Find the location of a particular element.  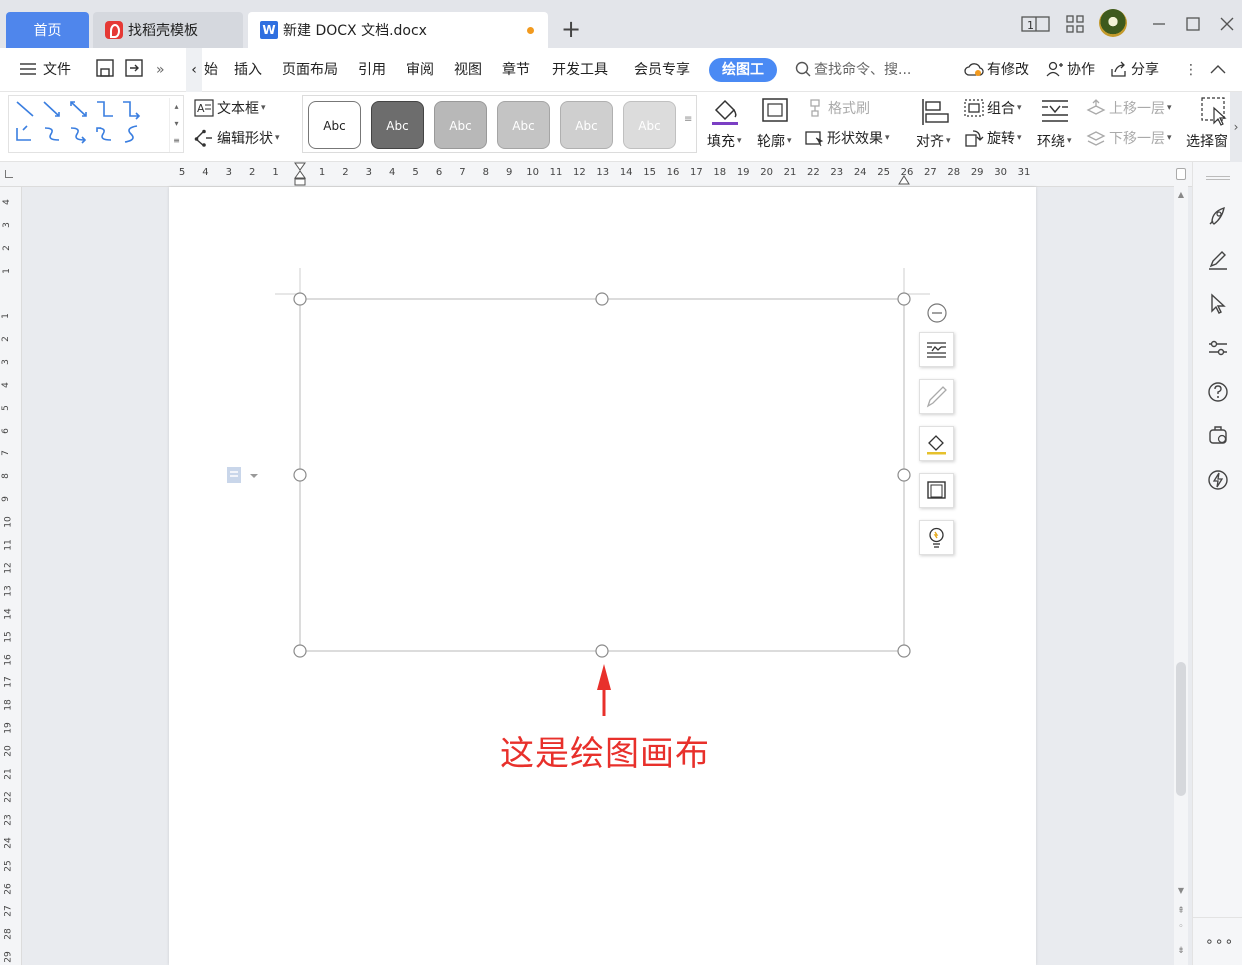

svg-text: A is located at coordinates (201, 108).